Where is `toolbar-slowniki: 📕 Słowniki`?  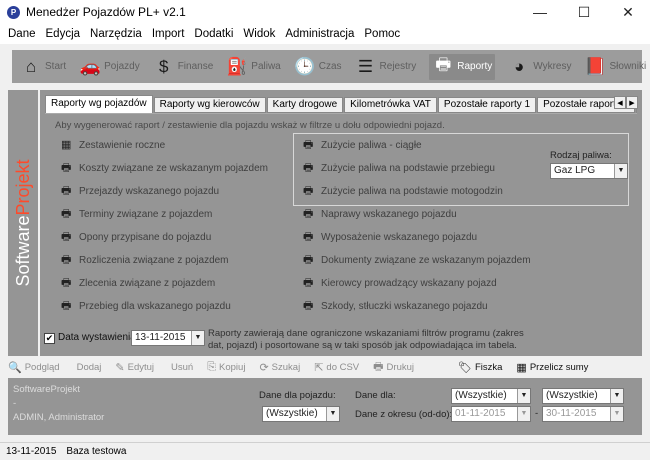
toolbar-slowniki: 📕 Słowniki is located at coordinates (616, 67).